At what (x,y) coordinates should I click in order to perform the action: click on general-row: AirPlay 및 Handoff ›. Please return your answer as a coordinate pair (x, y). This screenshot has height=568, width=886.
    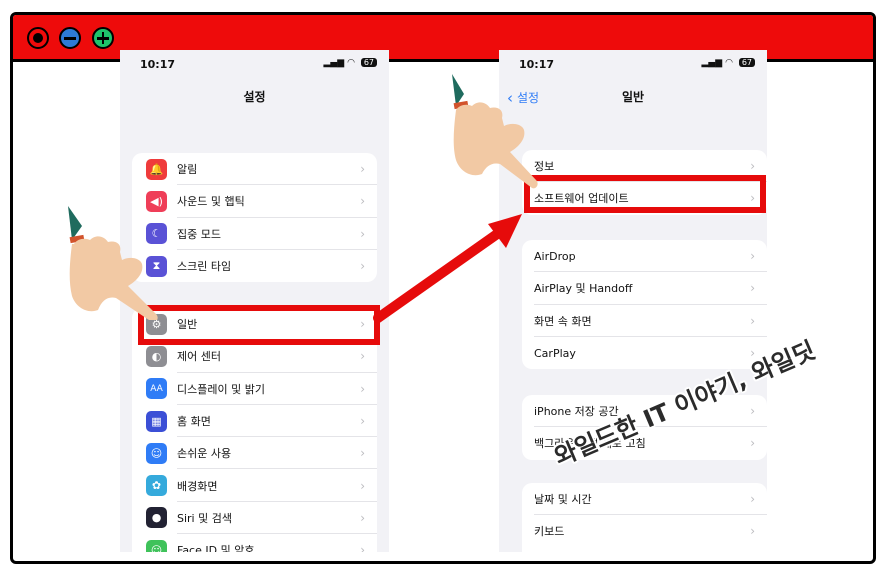
    Looking at the image, I should click on (644, 288).